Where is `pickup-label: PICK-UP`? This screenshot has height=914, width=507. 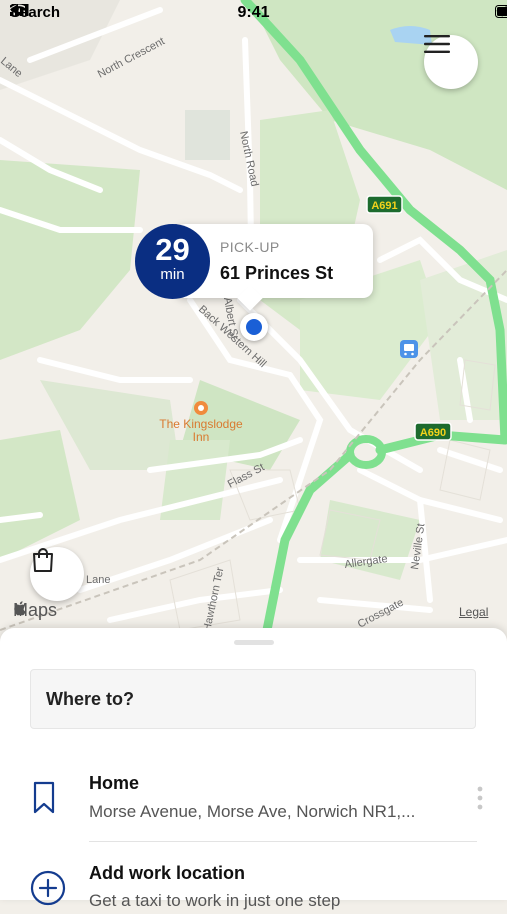 pickup-label: PICK-UP is located at coordinates (250, 247).